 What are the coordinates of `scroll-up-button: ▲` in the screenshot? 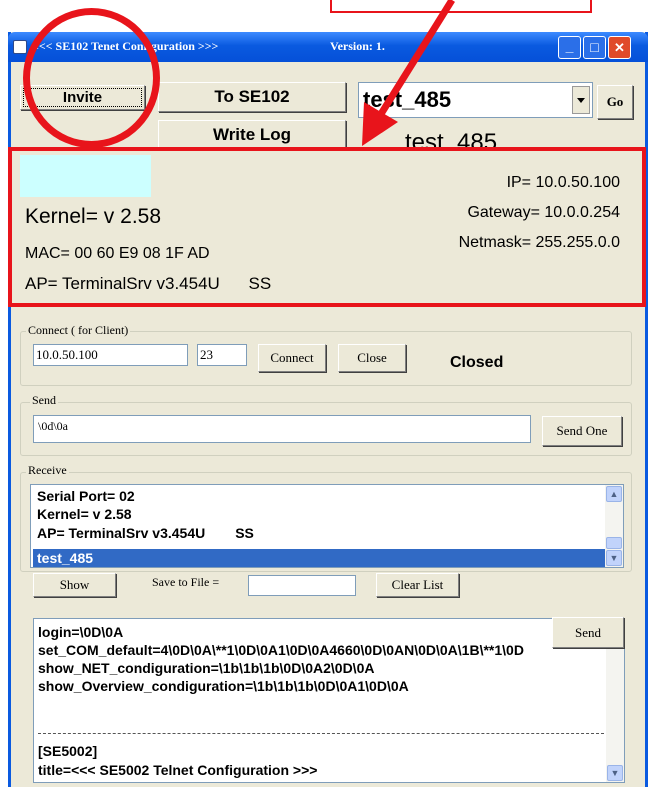 It's located at (614, 494).